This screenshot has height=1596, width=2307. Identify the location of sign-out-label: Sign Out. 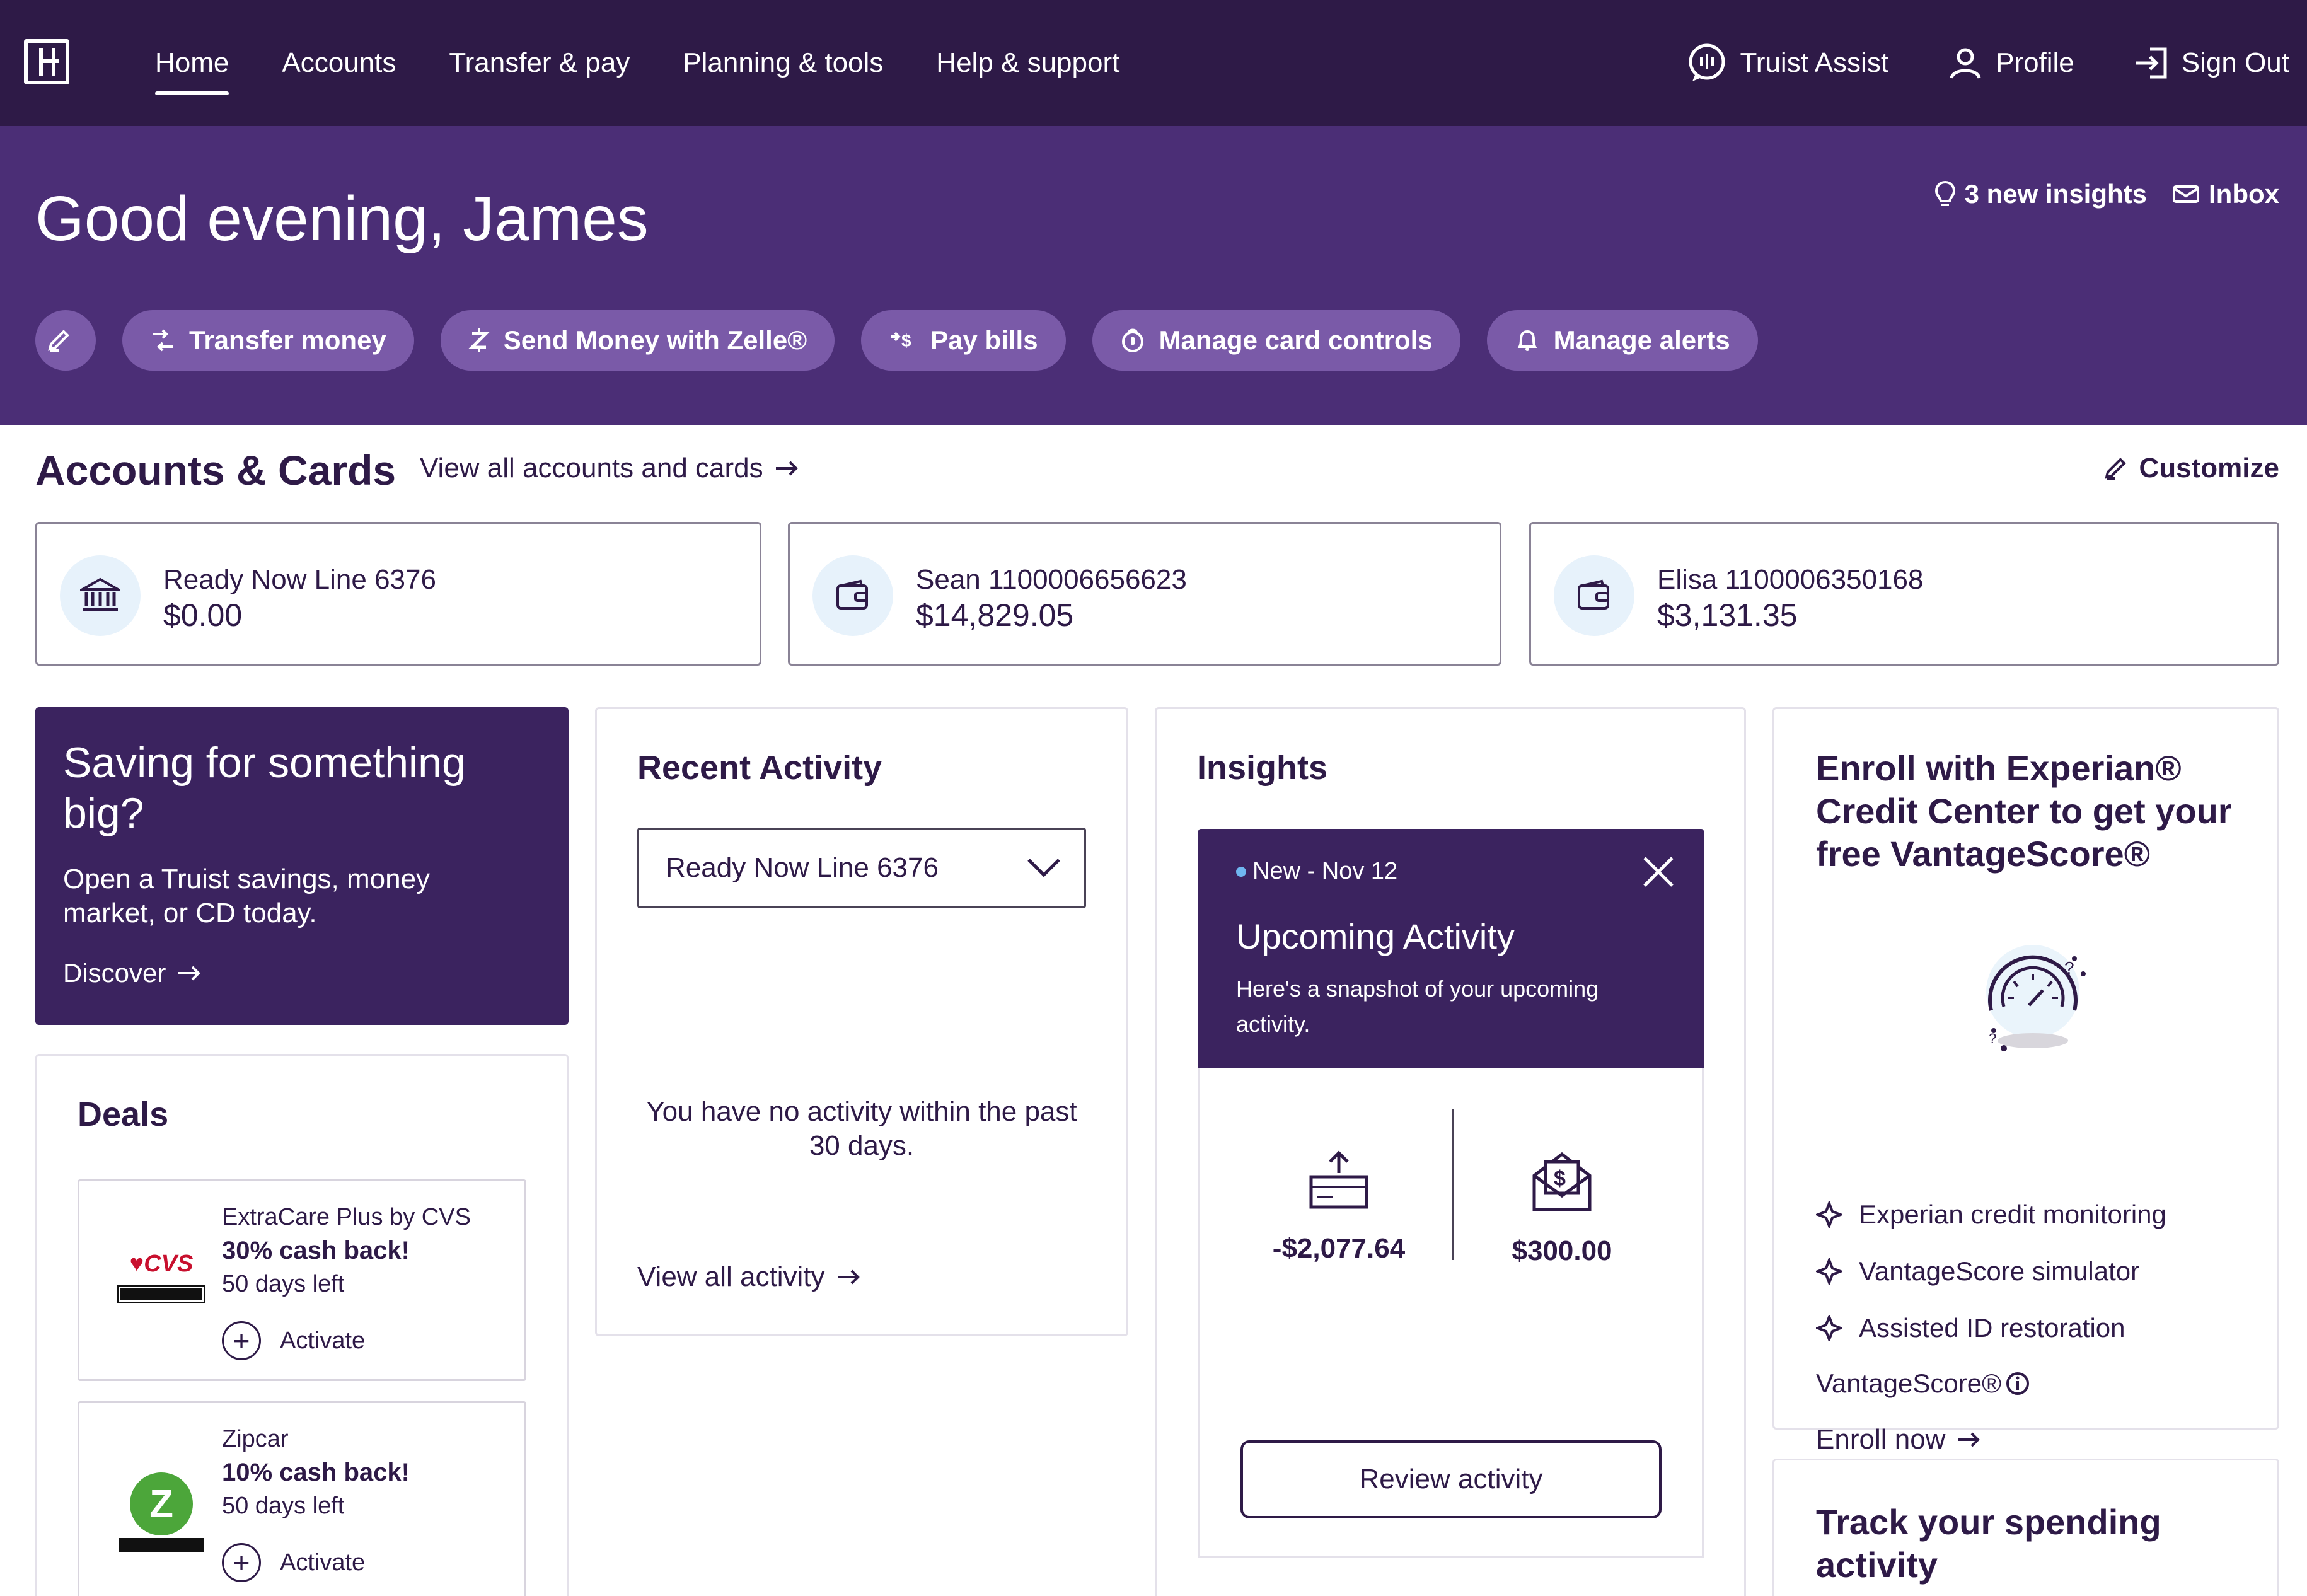
(2235, 62).